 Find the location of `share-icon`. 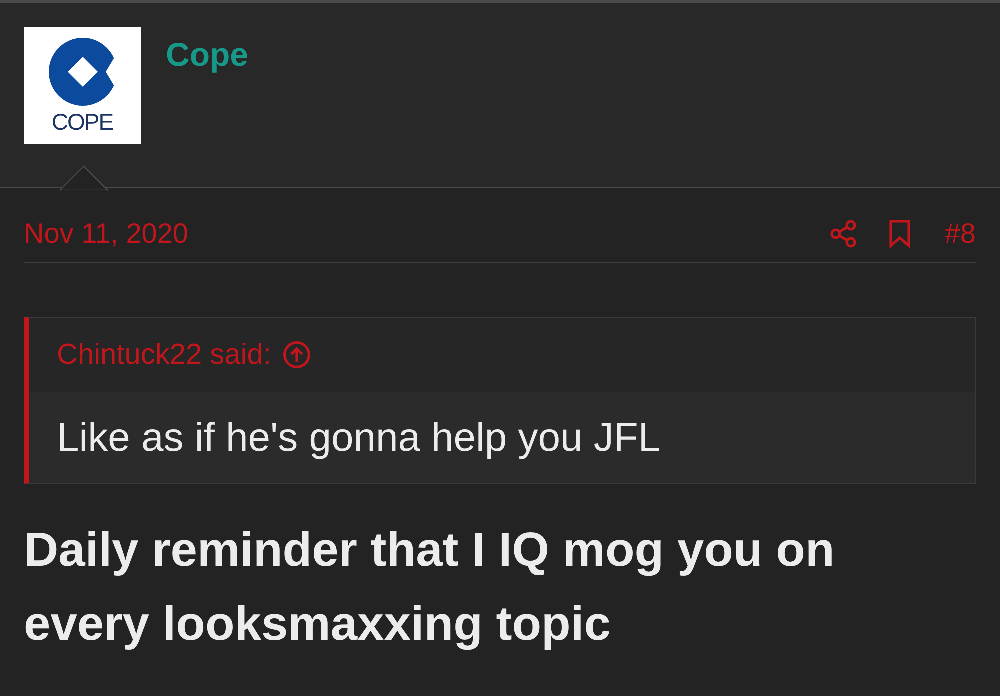

share-icon is located at coordinates (844, 234).